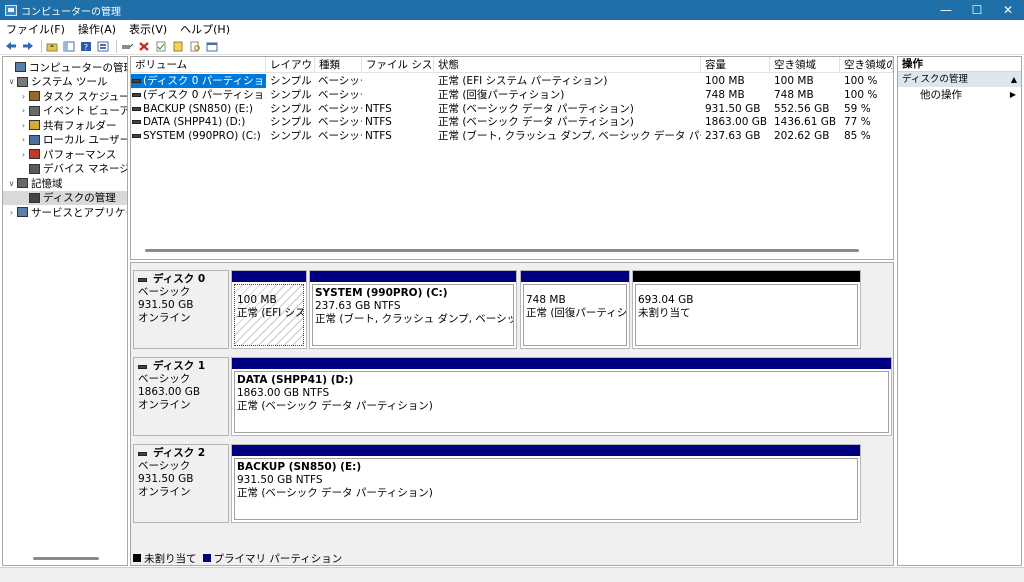 The width and height of the screenshot is (1024, 582). I want to click on tree-horizontal-scrollbar, so click(66, 558).